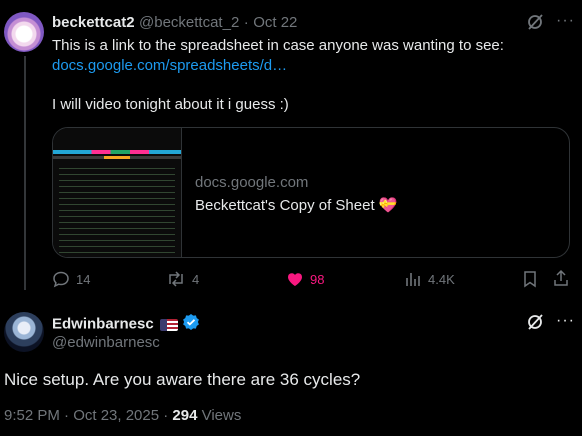  Describe the element at coordinates (295, 279) in the screenshot. I see `heart-icon` at that location.